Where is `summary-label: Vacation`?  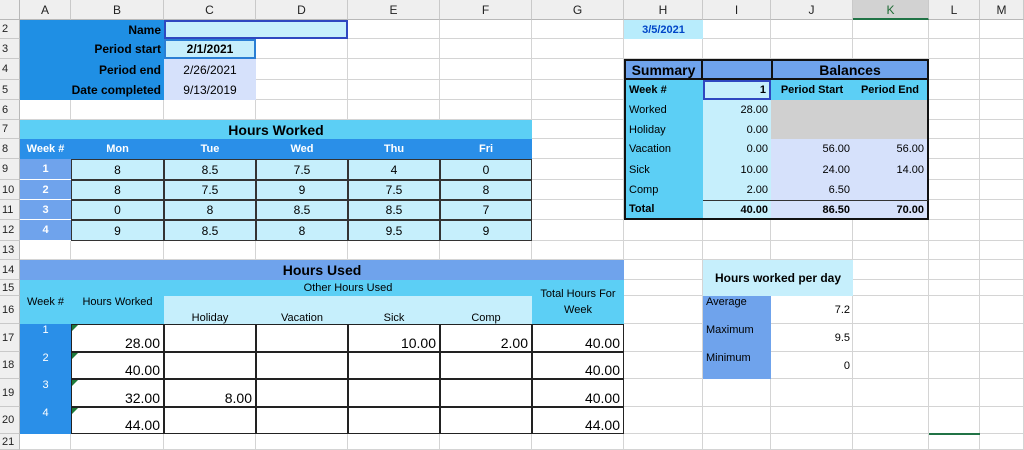 summary-label: Vacation is located at coordinates (663, 149).